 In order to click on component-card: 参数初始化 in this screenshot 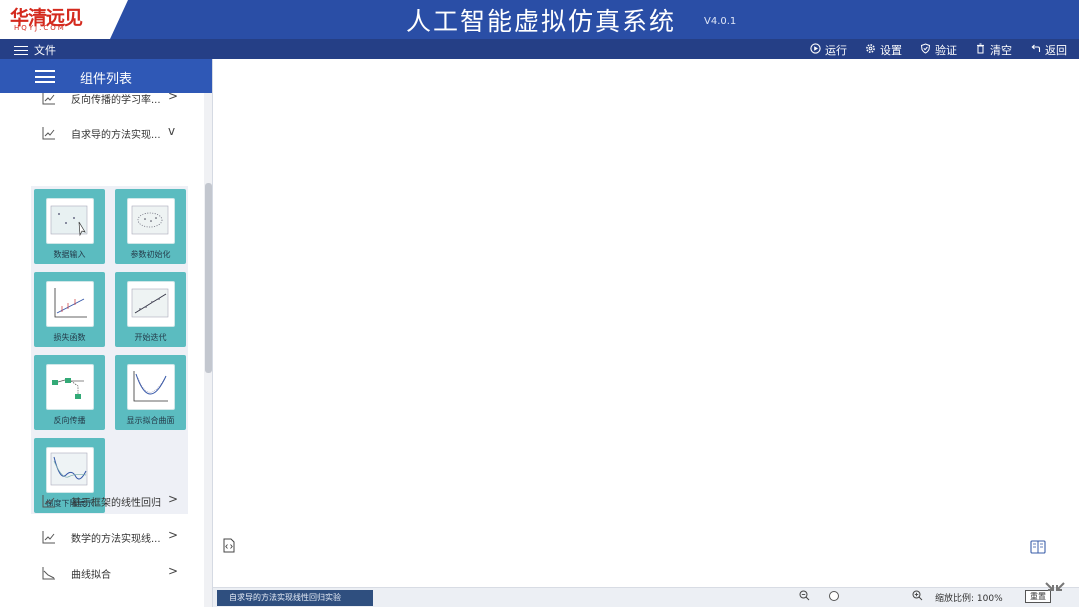, I will do `click(150, 226)`.